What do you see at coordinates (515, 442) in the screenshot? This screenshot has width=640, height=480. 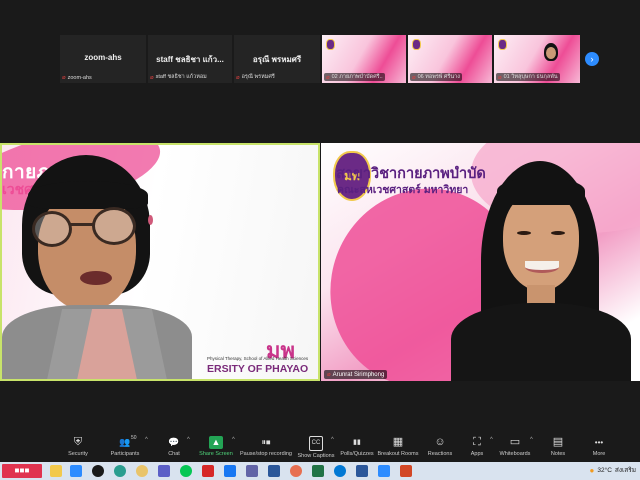 I see `whiteboard-icon: ▭` at bounding box center [515, 442].